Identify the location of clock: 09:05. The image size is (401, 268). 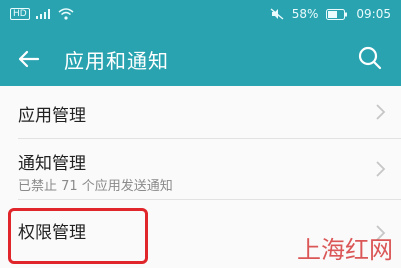
(373, 14).